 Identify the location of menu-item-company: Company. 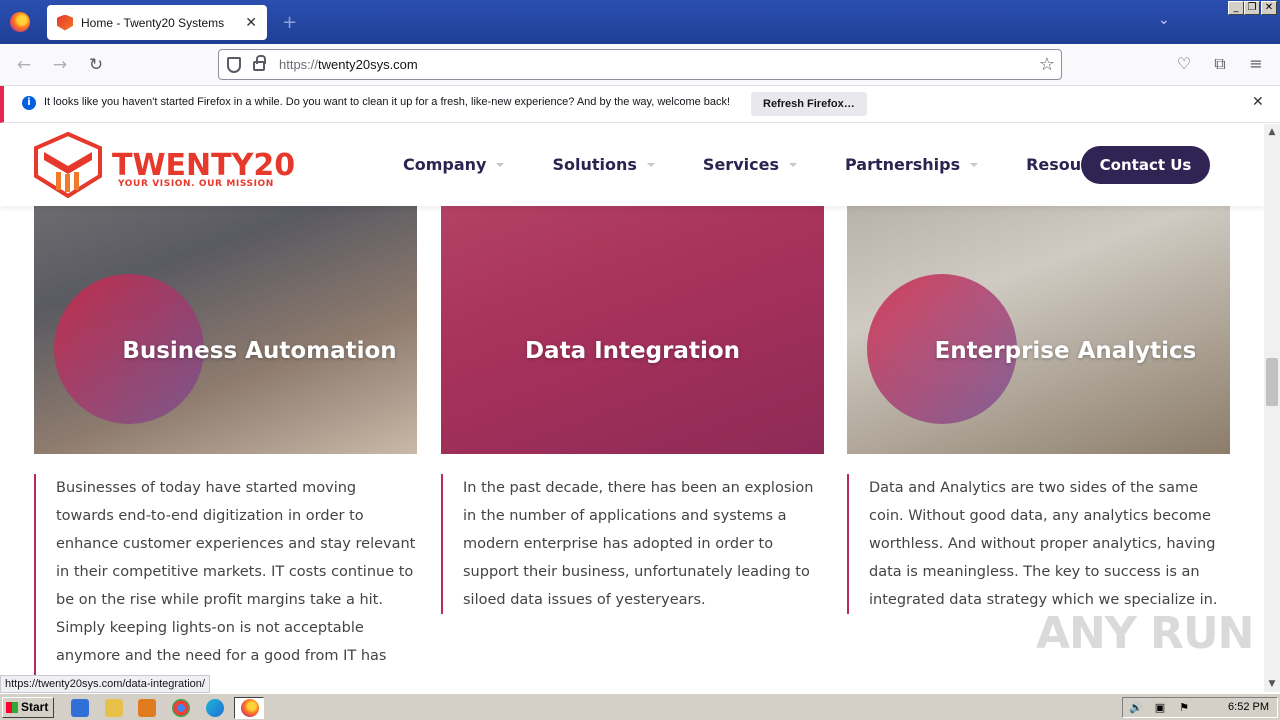
(454, 164).